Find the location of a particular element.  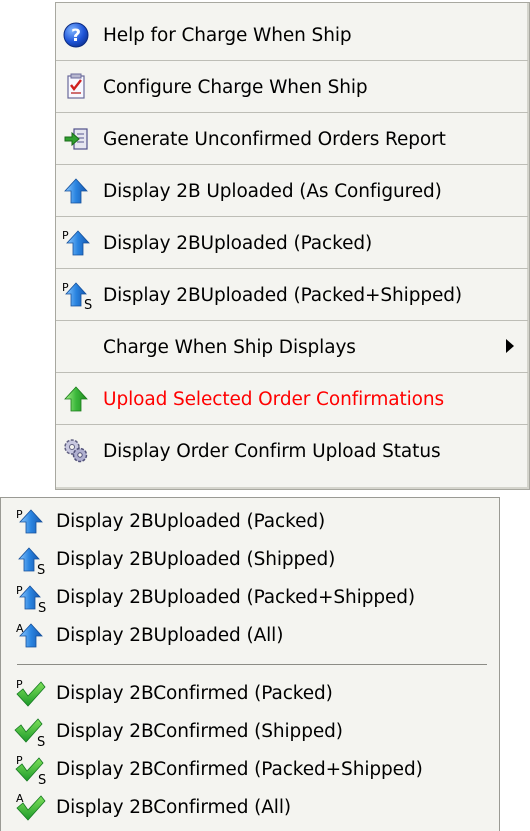

menu-item-display-as-configured: Display 2B Uploaded (As Configured) is located at coordinates (292, 191).